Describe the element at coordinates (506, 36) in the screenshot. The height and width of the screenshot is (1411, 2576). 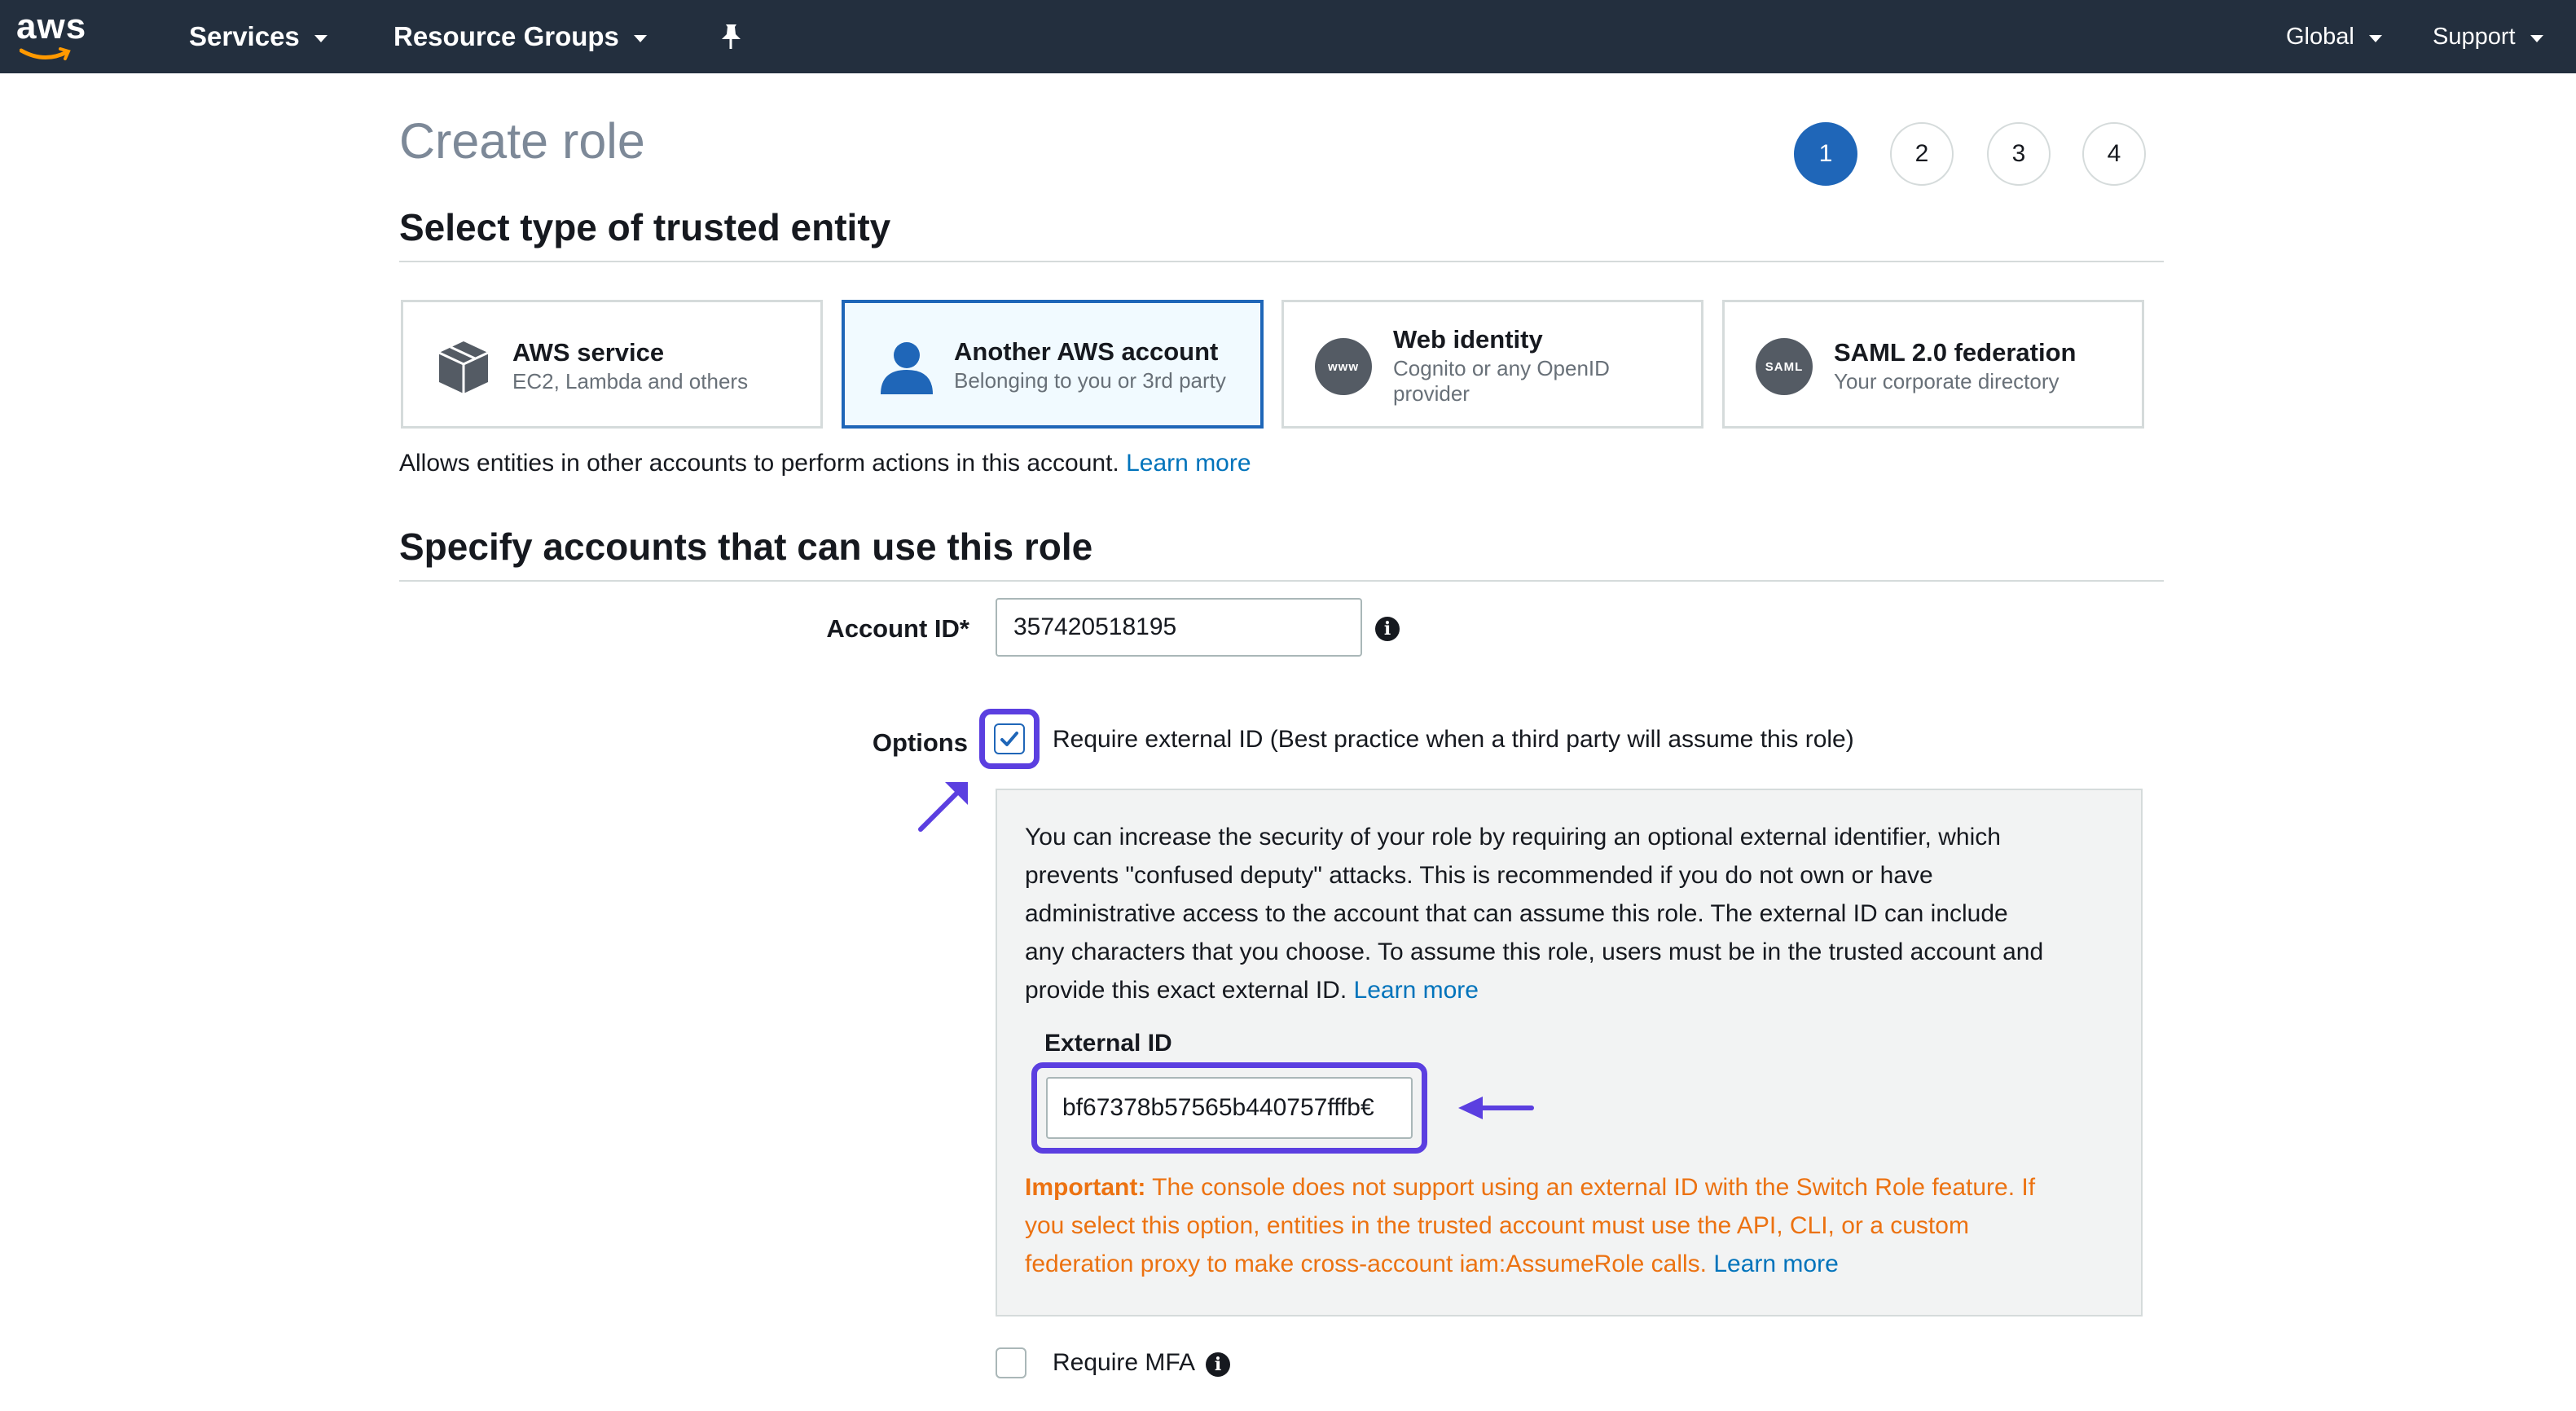
I see `resource-groups-label: Resource Groups` at that location.